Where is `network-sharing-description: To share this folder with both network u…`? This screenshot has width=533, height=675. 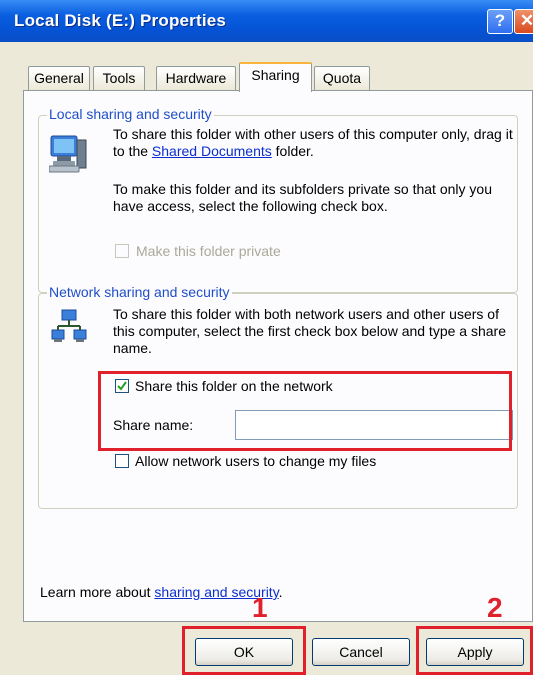
network-sharing-description: To share this folder with both network u… is located at coordinates (309, 331).